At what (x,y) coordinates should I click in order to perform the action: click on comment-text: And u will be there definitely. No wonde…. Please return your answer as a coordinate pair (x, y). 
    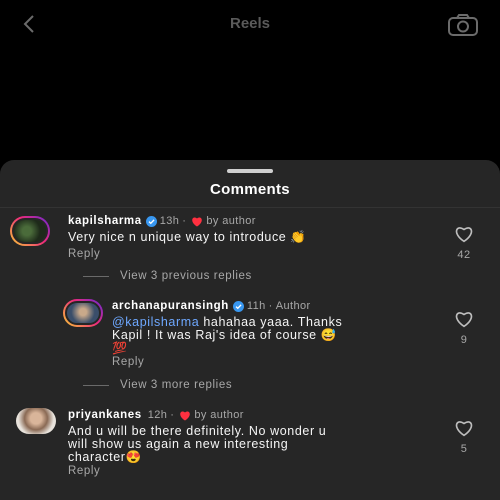
    Looking at the image, I should click on (197, 444).